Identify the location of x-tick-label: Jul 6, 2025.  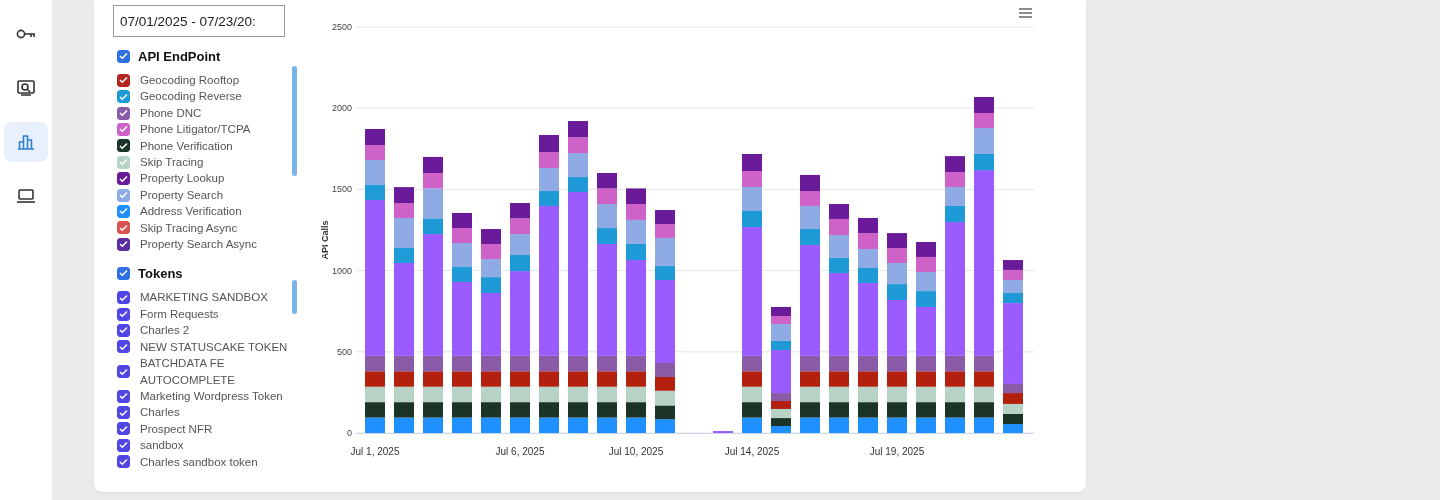
(520, 451).